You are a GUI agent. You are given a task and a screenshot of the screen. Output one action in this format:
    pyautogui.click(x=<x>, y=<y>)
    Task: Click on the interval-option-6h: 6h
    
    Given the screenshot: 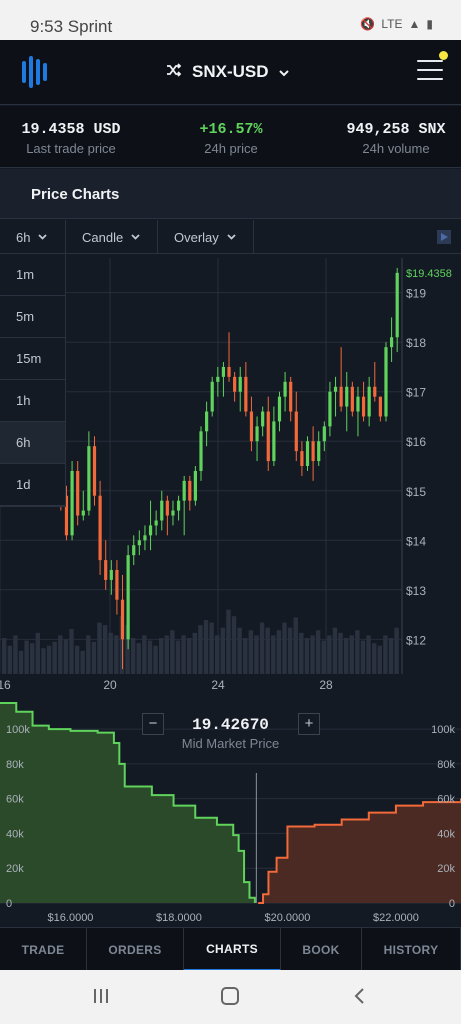 What is the action you would take?
    pyautogui.click(x=32, y=443)
    